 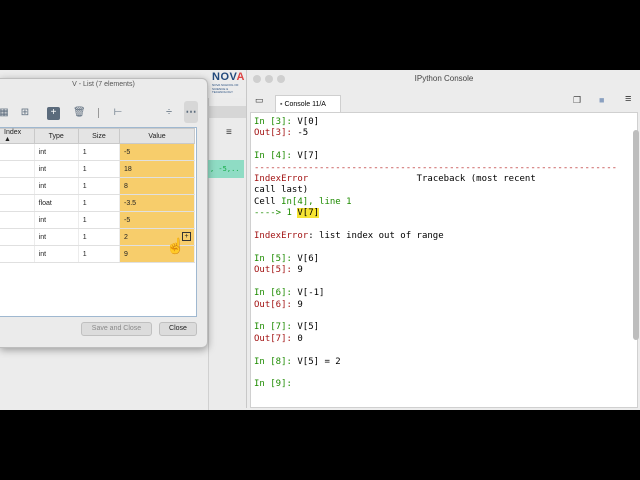 I want to click on toolbar-divider, so click(x=98, y=113).